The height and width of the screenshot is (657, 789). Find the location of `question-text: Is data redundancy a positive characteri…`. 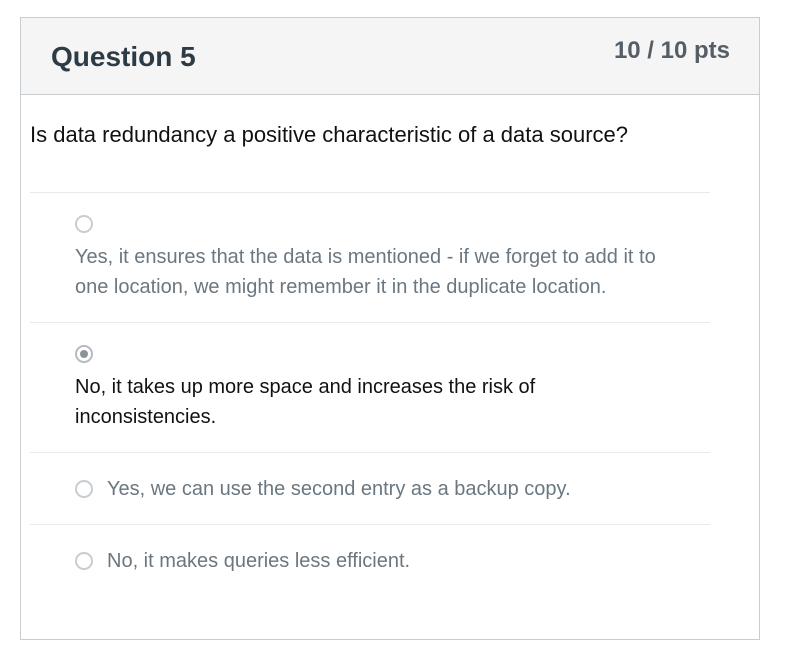

question-text: Is data redundancy a positive characteri… is located at coordinates (329, 134).